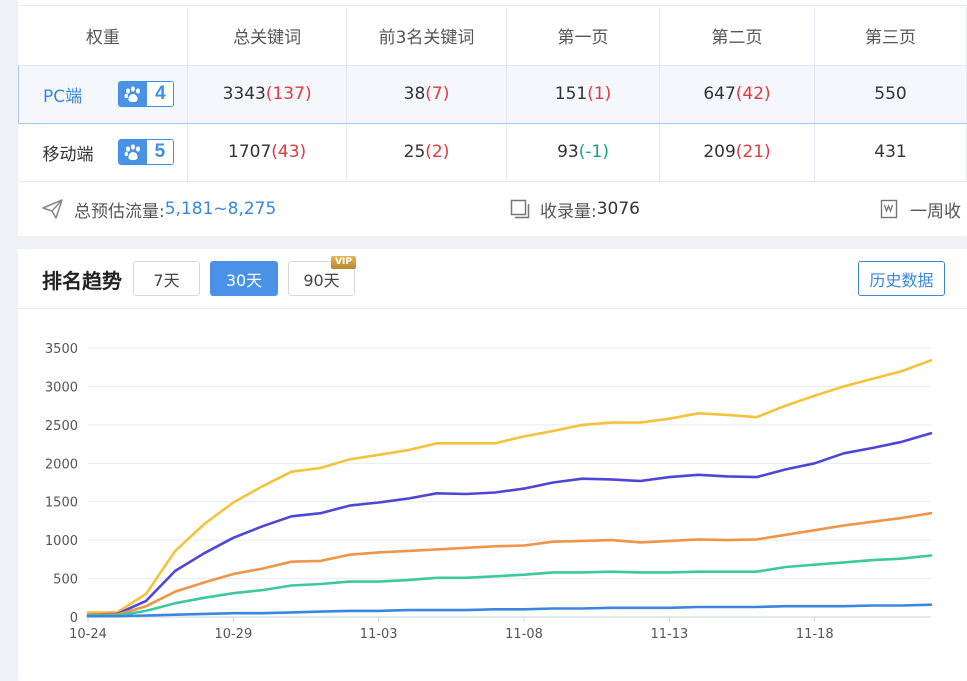 The height and width of the screenshot is (681, 967). I want to click on baidu-weight-badge: 5, so click(145, 152).